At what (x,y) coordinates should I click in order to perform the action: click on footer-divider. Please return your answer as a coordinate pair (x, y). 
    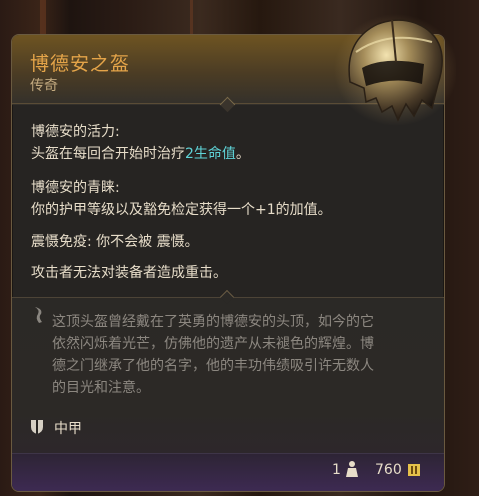
    Looking at the image, I should click on (228, 453).